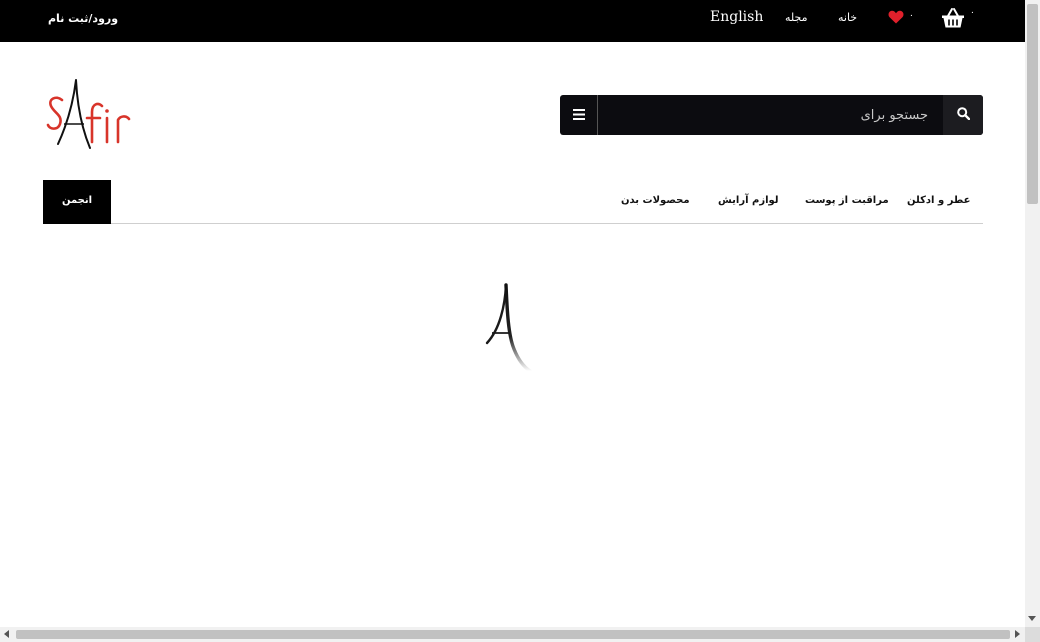  I want to click on horizontal-scrollbar, so click(512, 634).